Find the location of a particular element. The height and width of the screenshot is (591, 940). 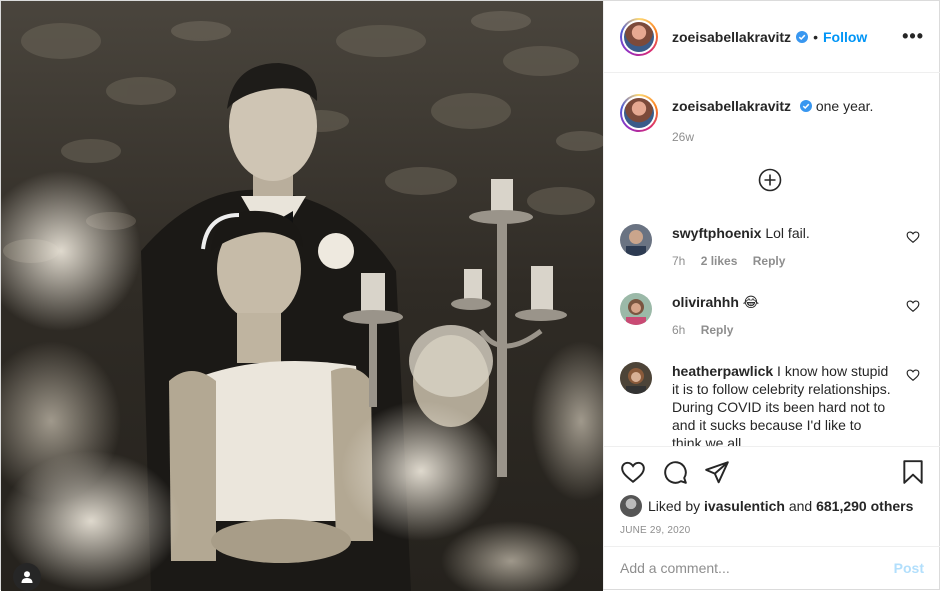

commenter-username: swyftphoenix is located at coordinates (716, 233).